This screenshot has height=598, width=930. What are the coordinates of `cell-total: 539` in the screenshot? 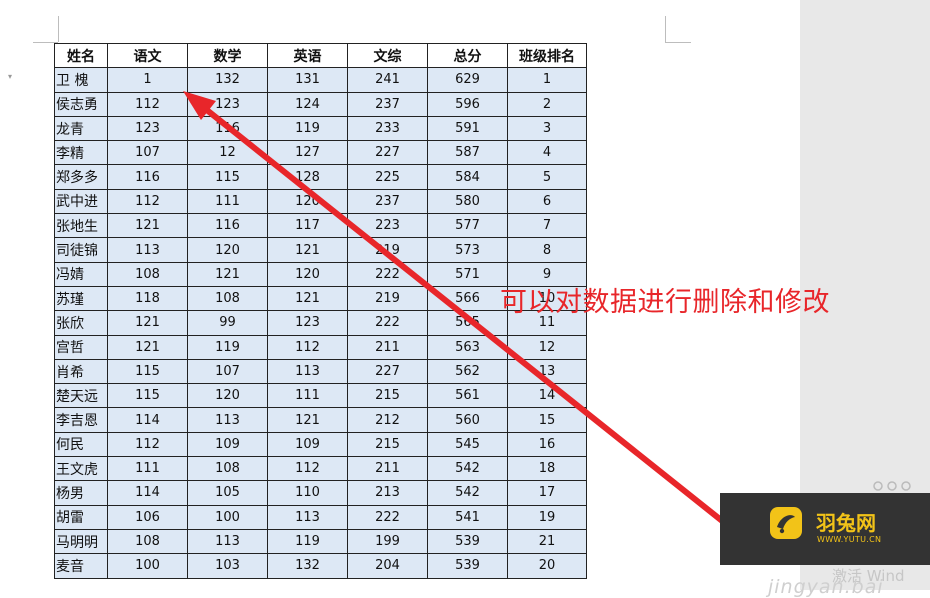 It's located at (467, 541).